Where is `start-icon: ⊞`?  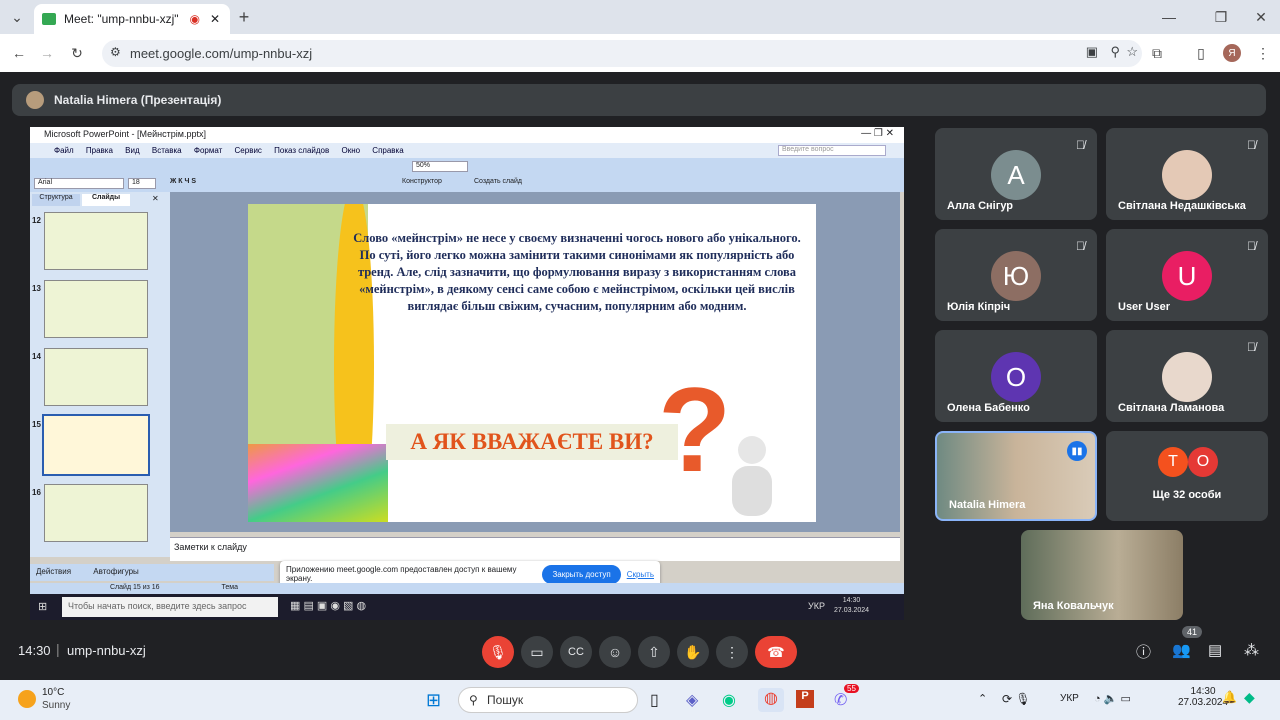
start-icon: ⊞ is located at coordinates (433, 700).